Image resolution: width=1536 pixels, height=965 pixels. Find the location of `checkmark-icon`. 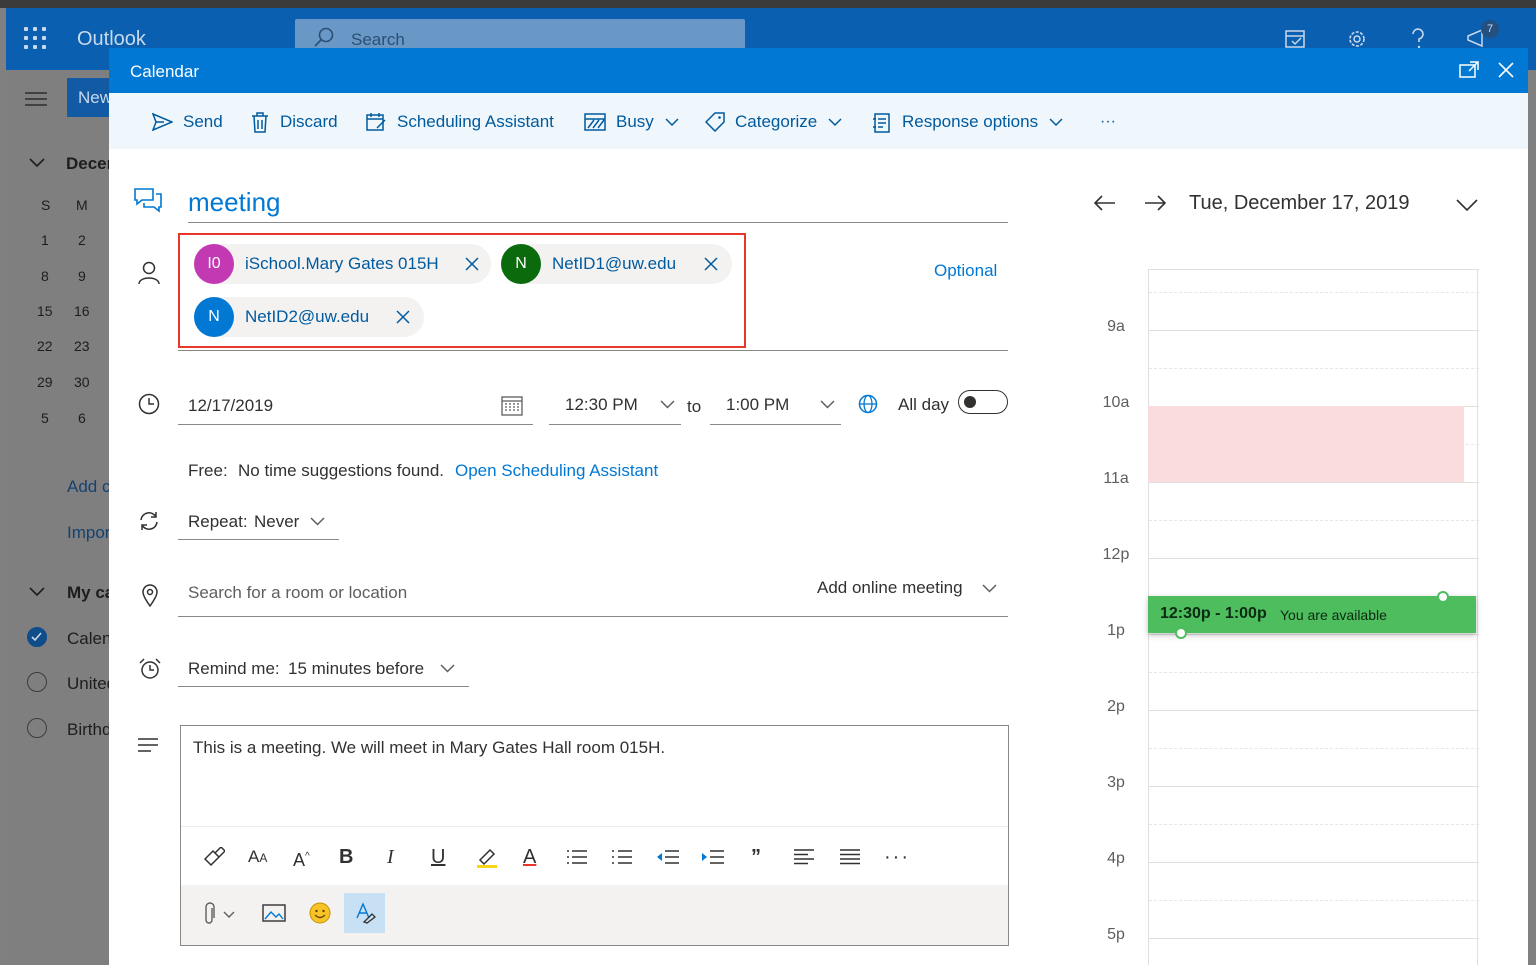

checkmark-icon is located at coordinates (36, 637).